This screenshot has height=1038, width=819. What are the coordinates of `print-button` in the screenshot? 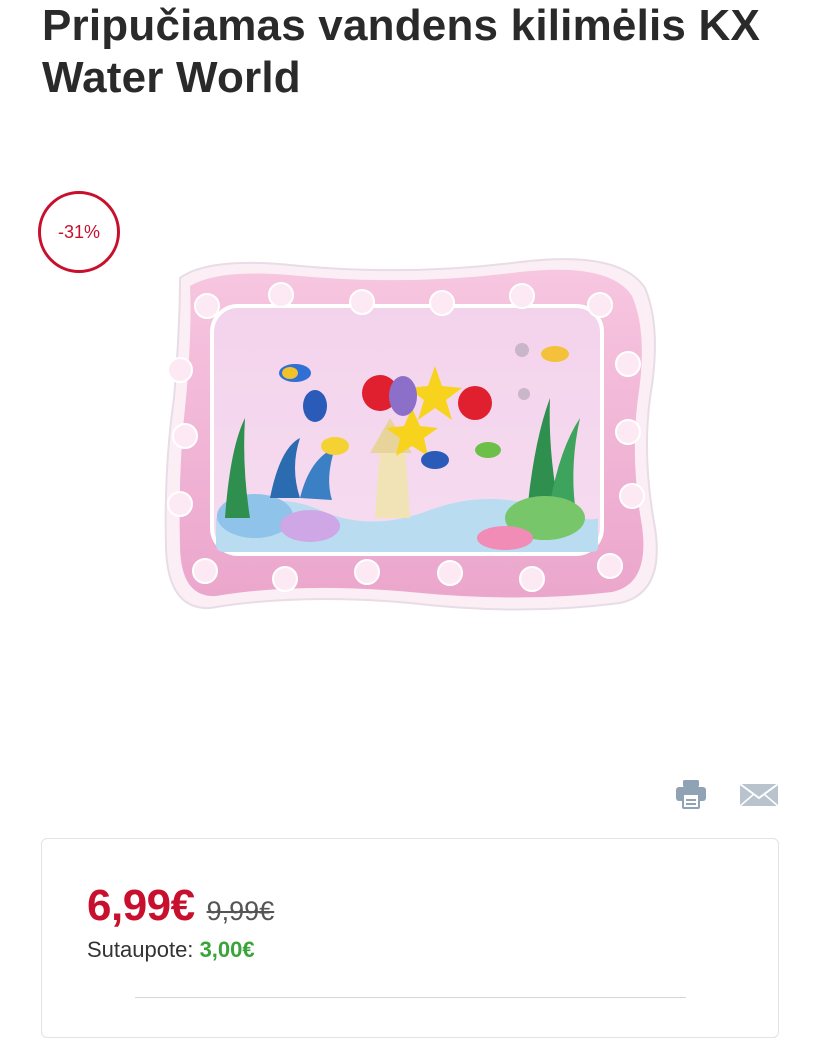 It's located at (691, 796).